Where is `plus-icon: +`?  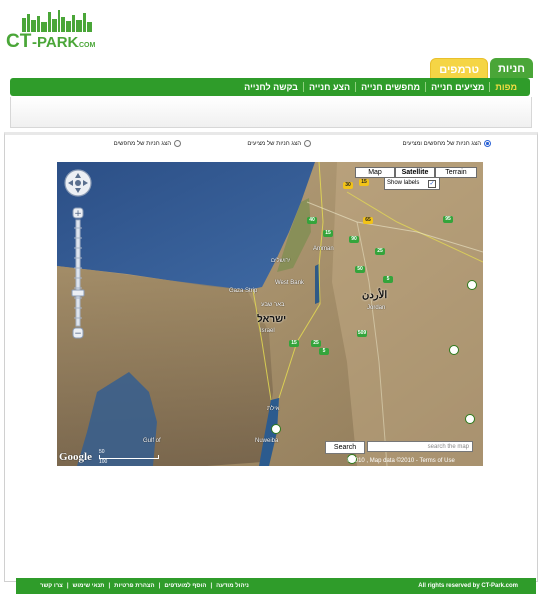
plus-icon: + is located at coordinates (78, 214).